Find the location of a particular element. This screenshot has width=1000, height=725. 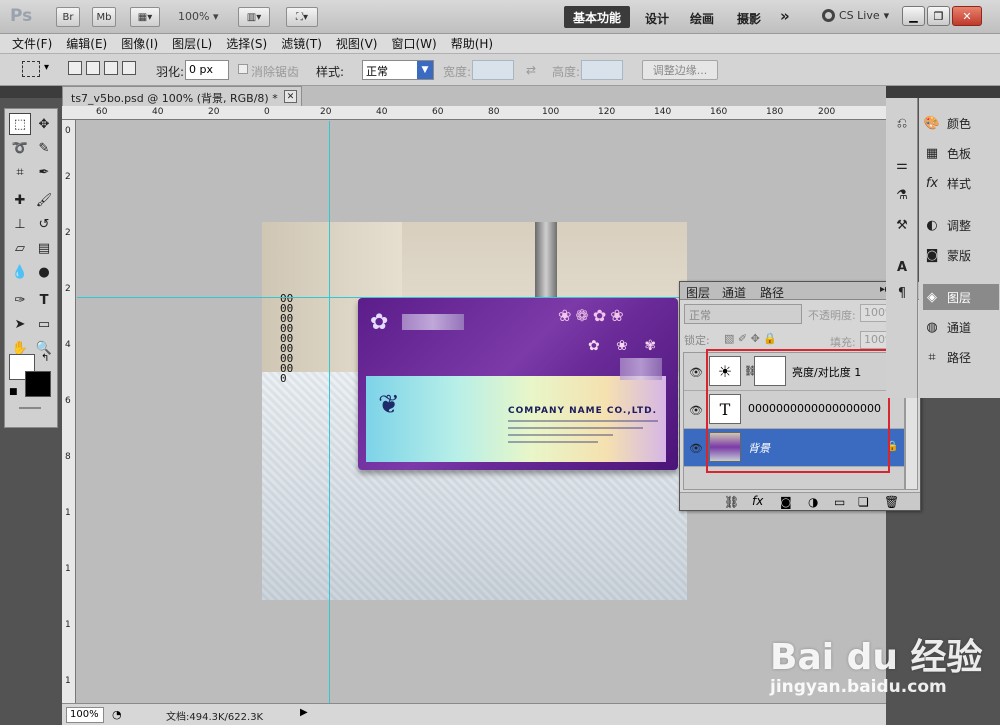

healing-brush-tool-icon: ✚ is located at coordinates (20, 200).